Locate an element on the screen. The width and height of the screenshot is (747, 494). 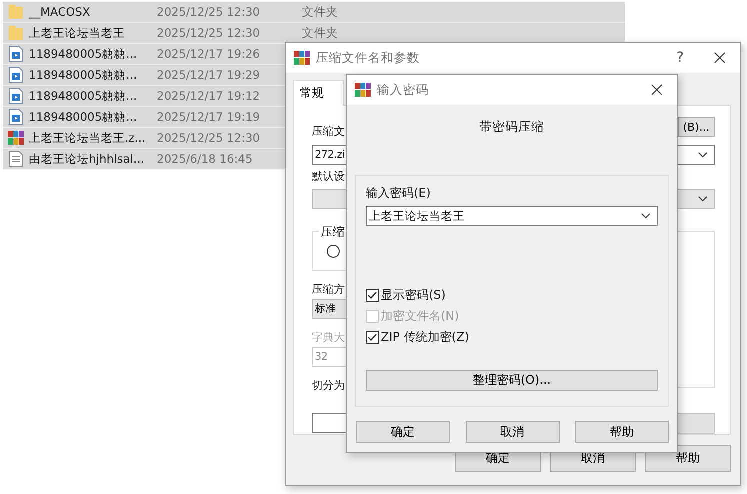
file-name: __MACOSX is located at coordinates (60, 12).